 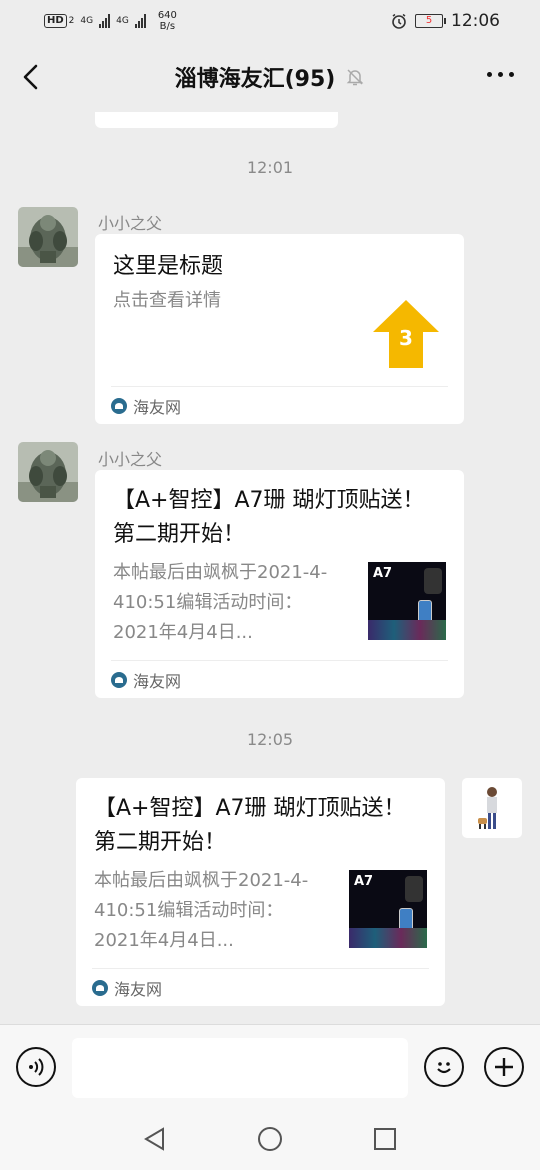 What do you see at coordinates (155, 1139) in the screenshot?
I see `back-triangle-icon` at bounding box center [155, 1139].